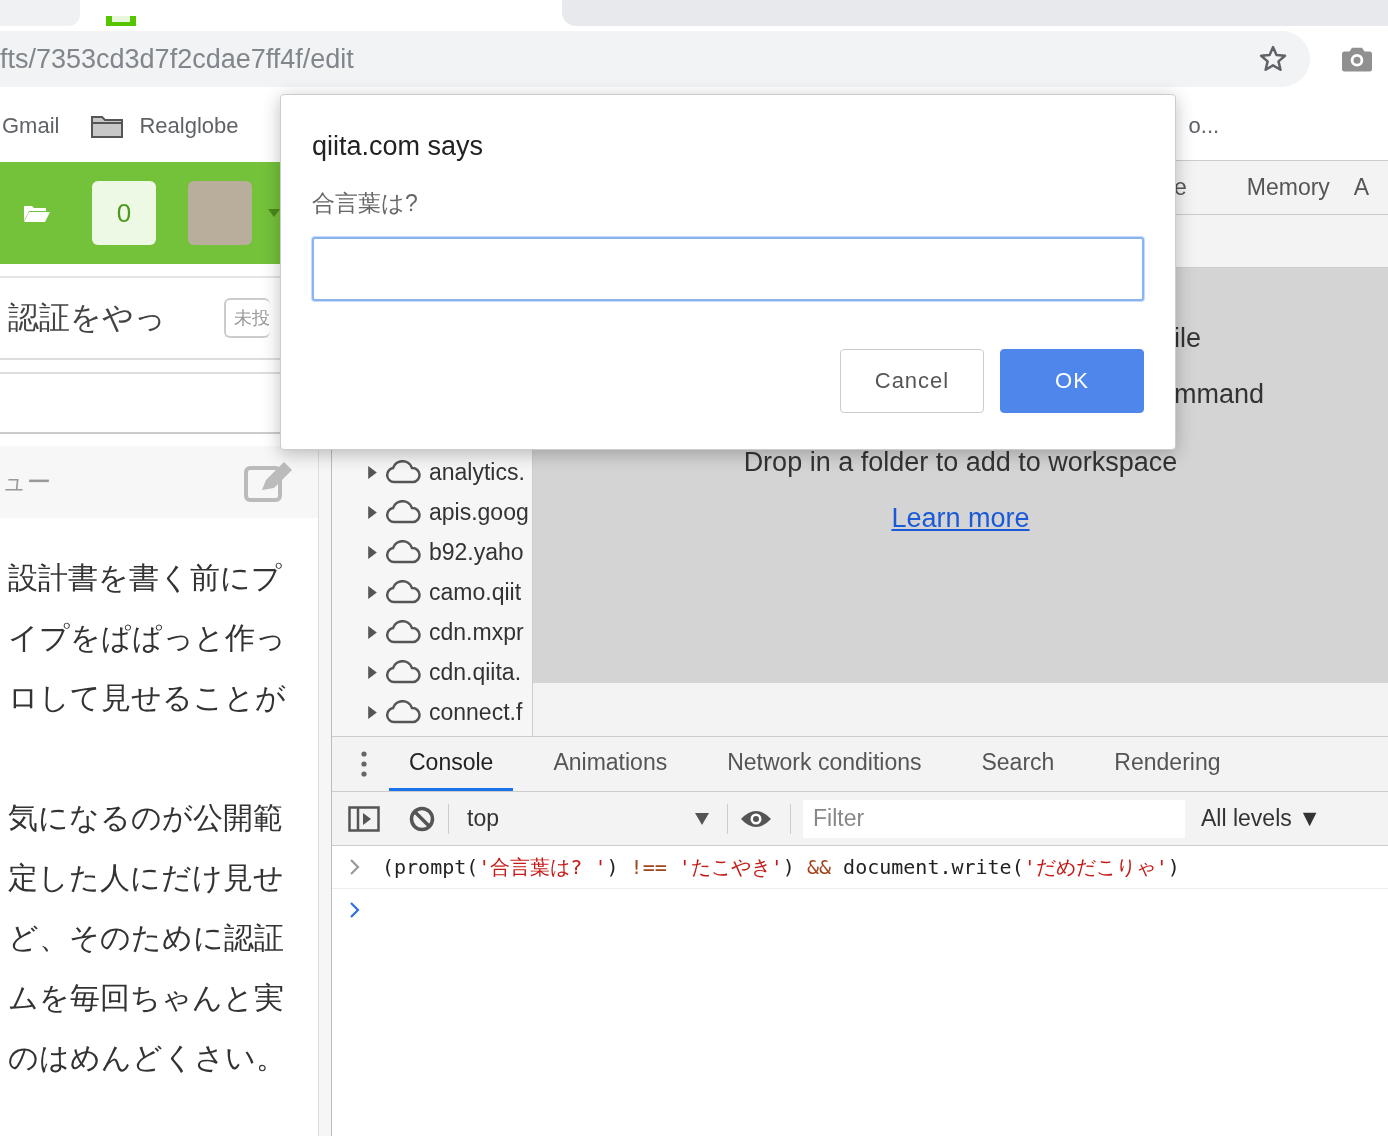  What do you see at coordinates (756, 818) in the screenshot?
I see `eye-icon` at bounding box center [756, 818].